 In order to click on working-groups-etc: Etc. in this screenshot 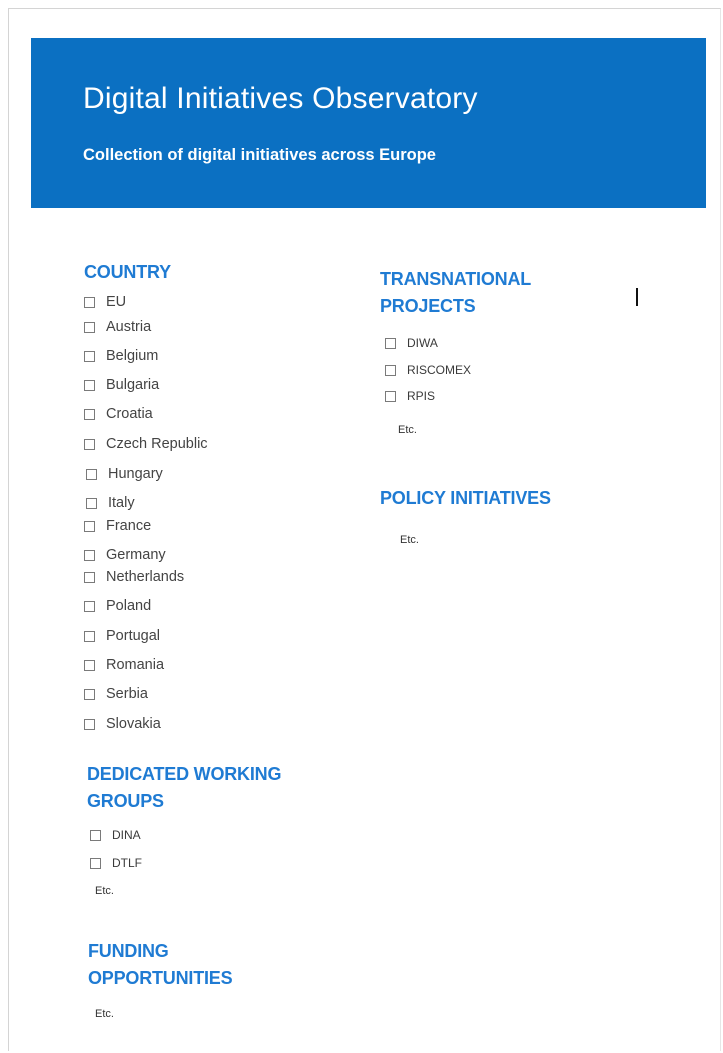, I will do `click(104, 891)`.